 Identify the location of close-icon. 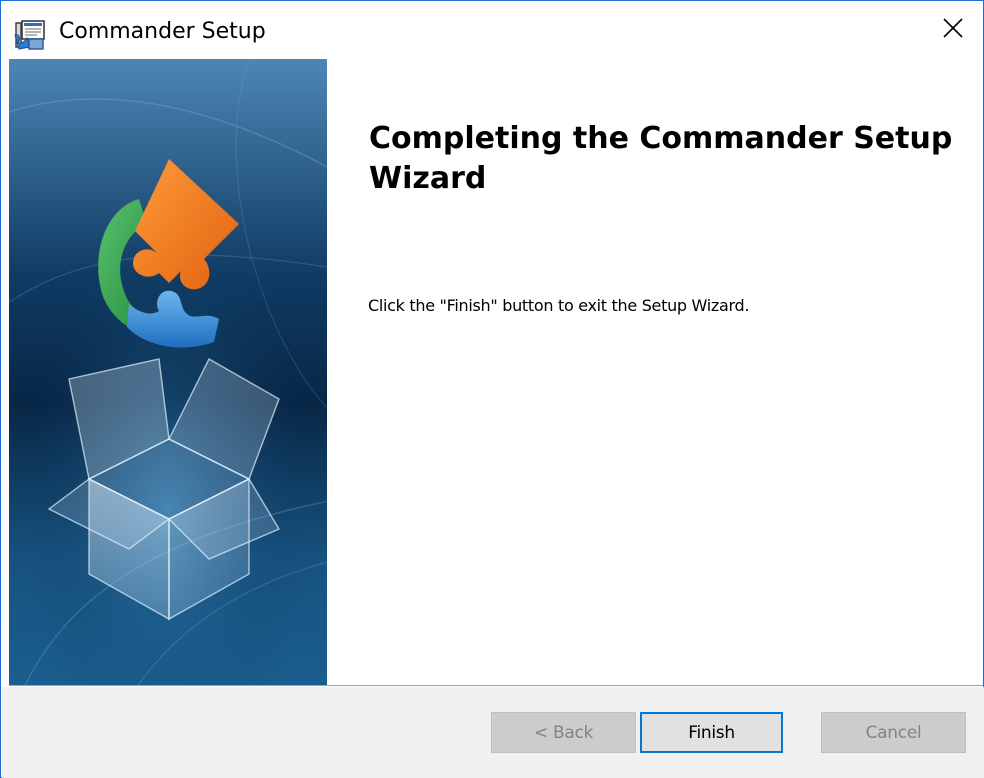
(953, 30).